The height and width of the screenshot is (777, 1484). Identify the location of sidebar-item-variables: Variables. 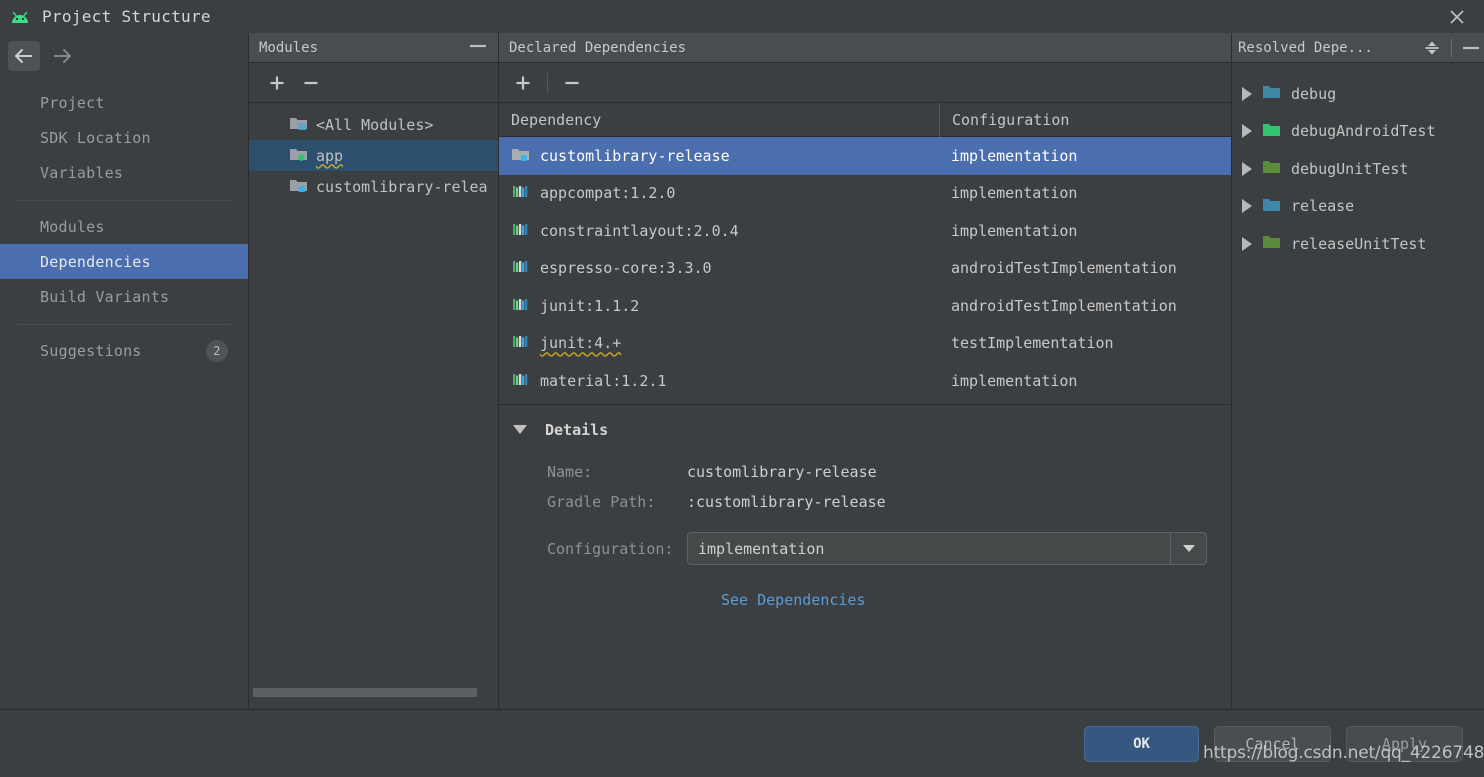
(124, 172).